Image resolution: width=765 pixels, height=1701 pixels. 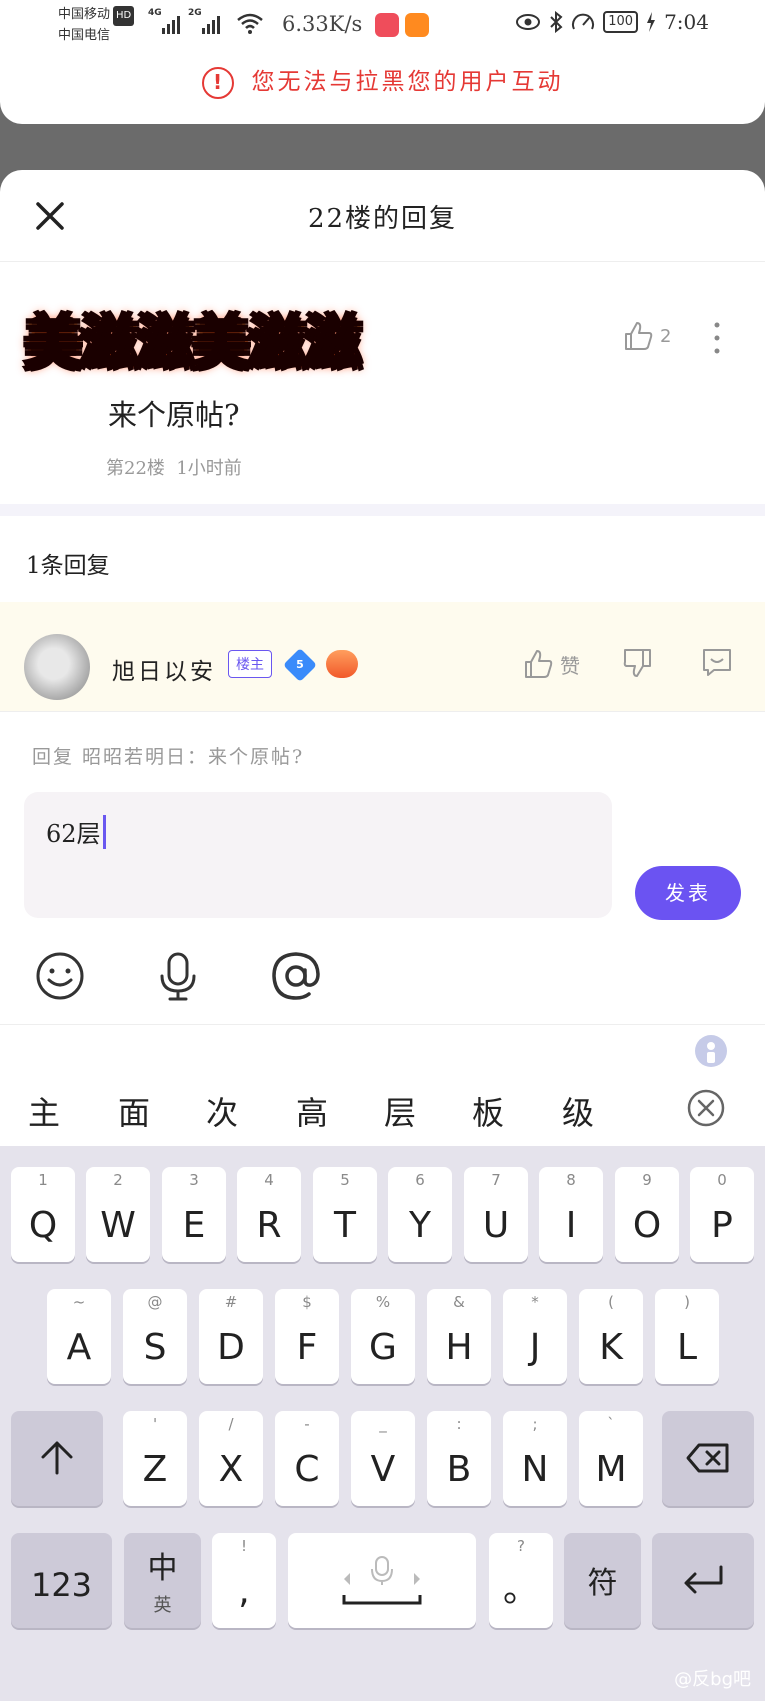 I want to click on post-like-count: 2, so click(x=666, y=336).